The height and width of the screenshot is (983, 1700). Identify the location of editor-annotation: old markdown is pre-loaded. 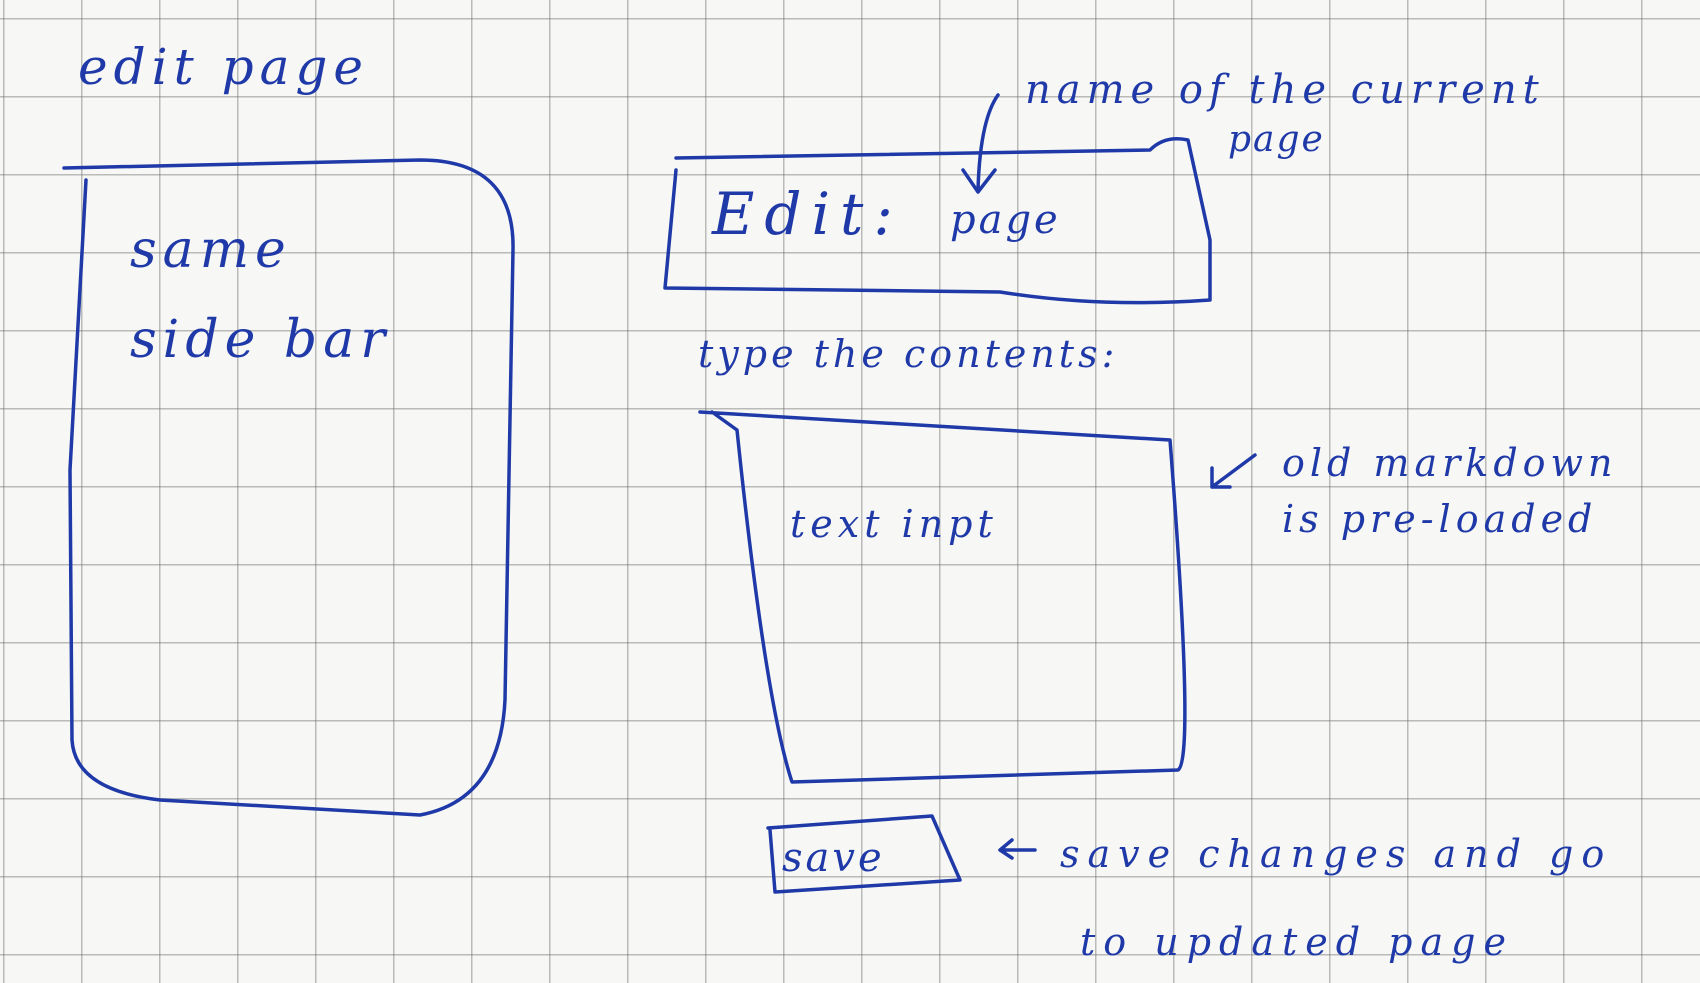
(1450, 491).